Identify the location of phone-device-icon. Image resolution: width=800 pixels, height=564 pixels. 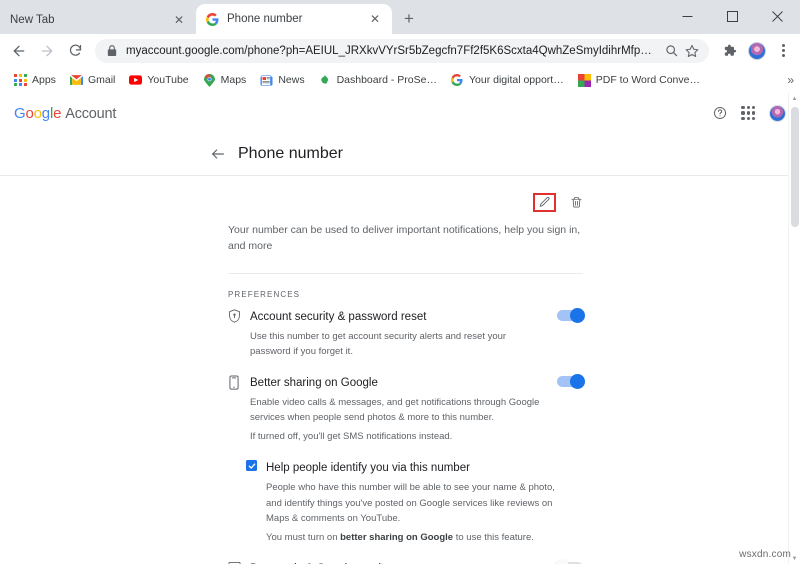
(239, 381).